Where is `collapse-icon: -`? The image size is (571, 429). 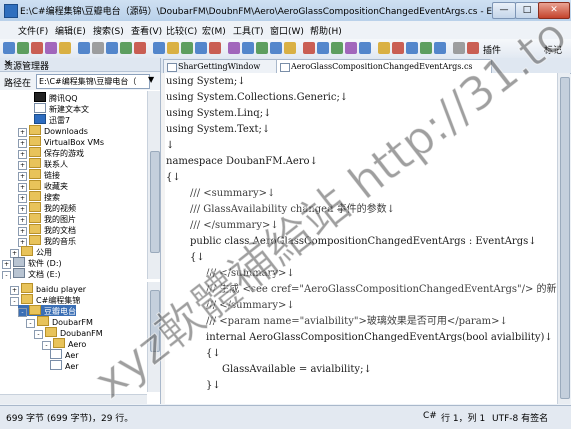
collapse-icon: - is located at coordinates (6, 275).